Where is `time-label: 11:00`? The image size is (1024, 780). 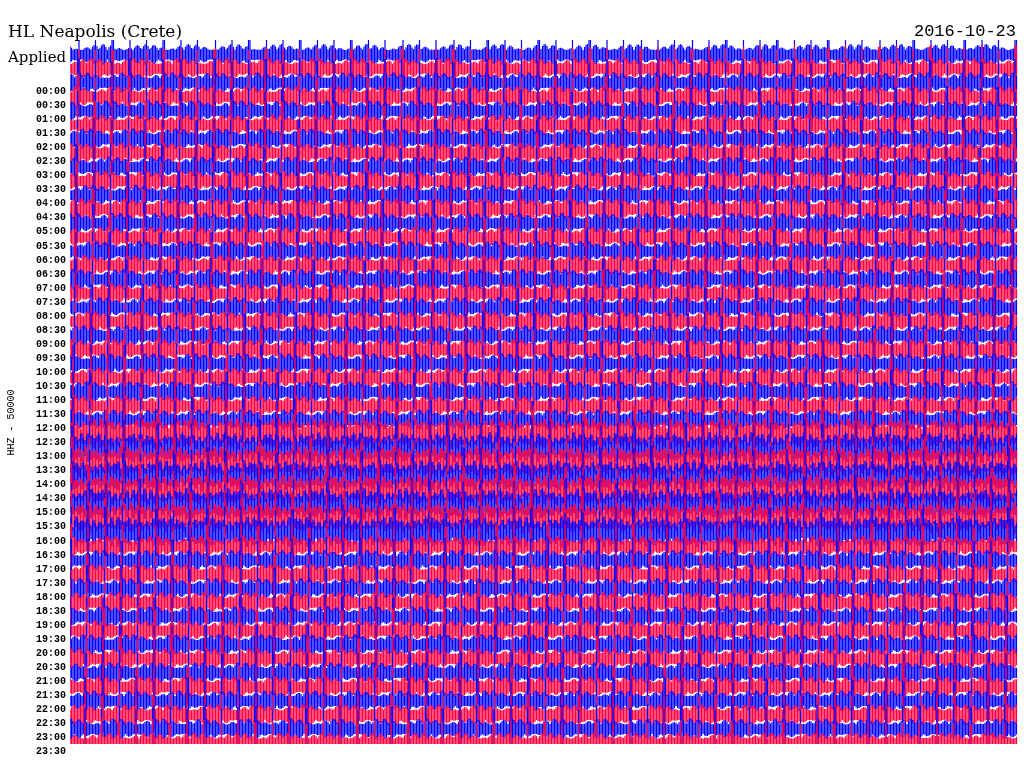 time-label: 11:00 is located at coordinates (51, 401).